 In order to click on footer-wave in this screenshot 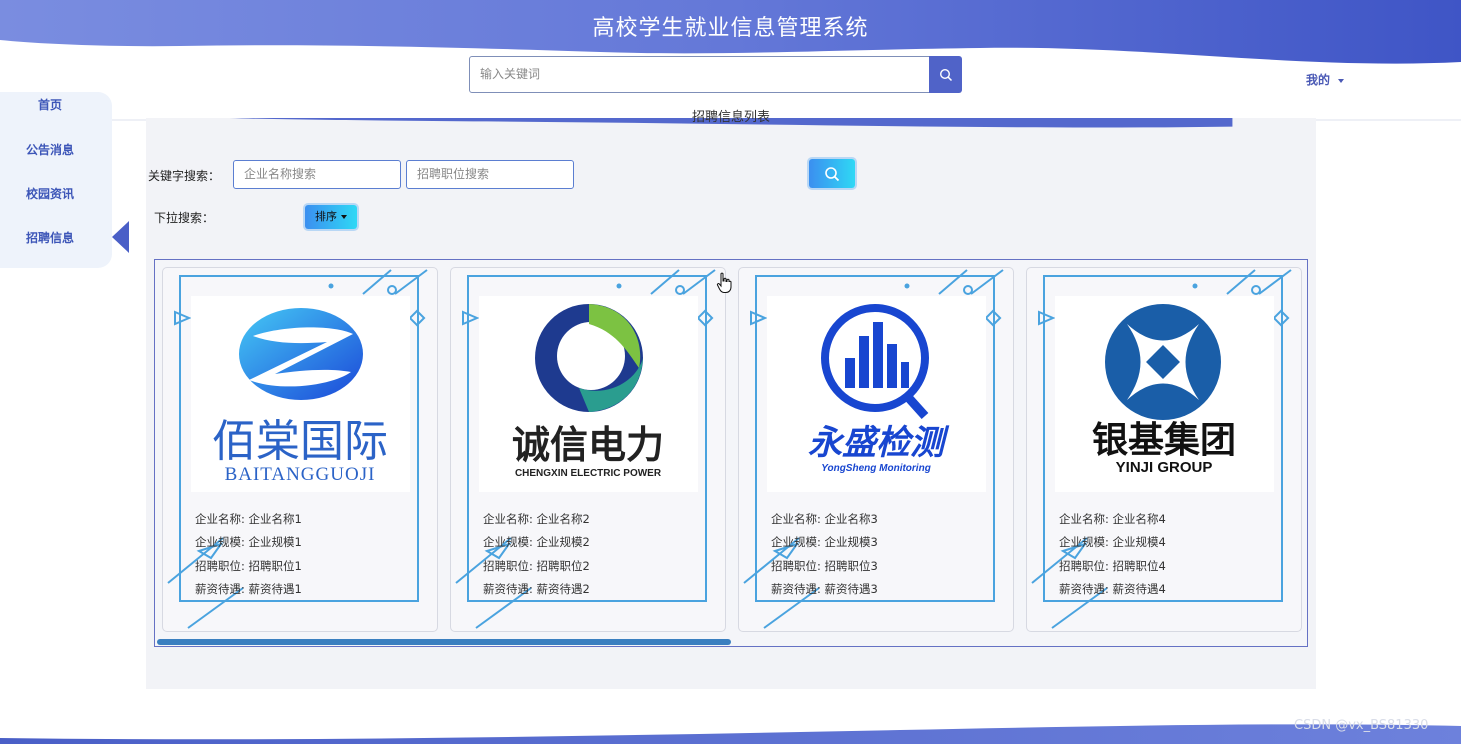, I will do `click(730, 734)`.